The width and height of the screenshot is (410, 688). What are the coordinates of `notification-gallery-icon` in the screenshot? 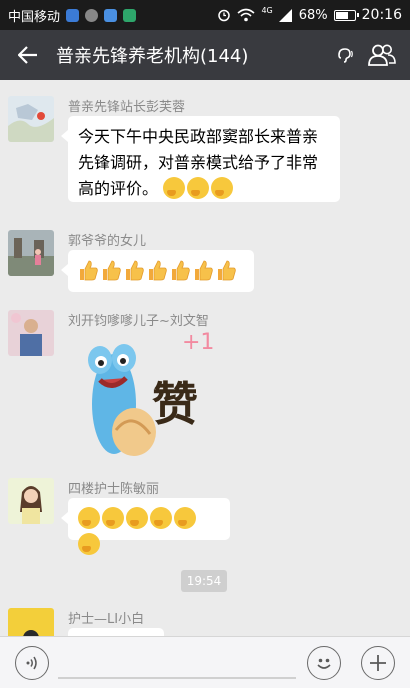 It's located at (111, 15).